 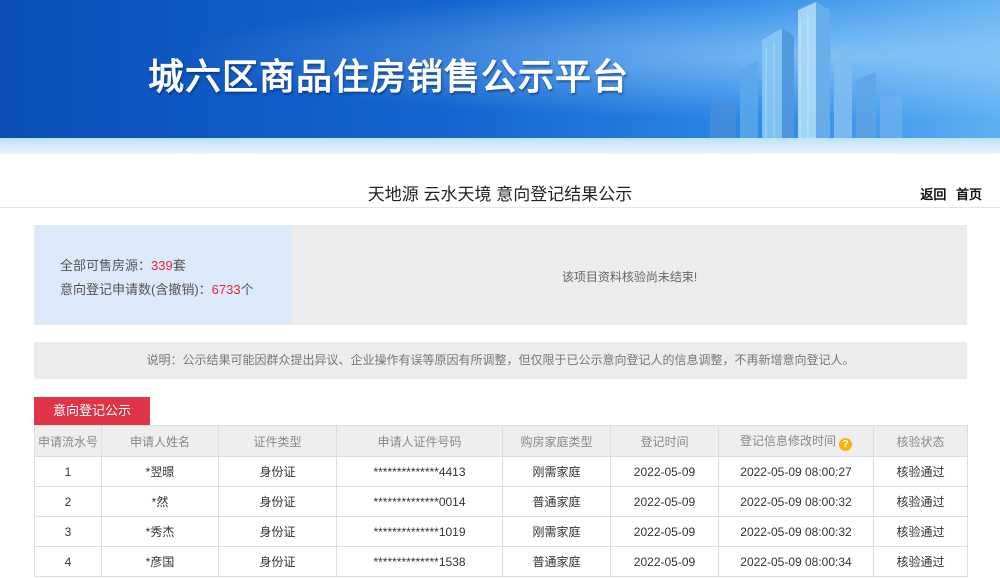 I want to click on serial-cell: 3, so click(x=68, y=531).